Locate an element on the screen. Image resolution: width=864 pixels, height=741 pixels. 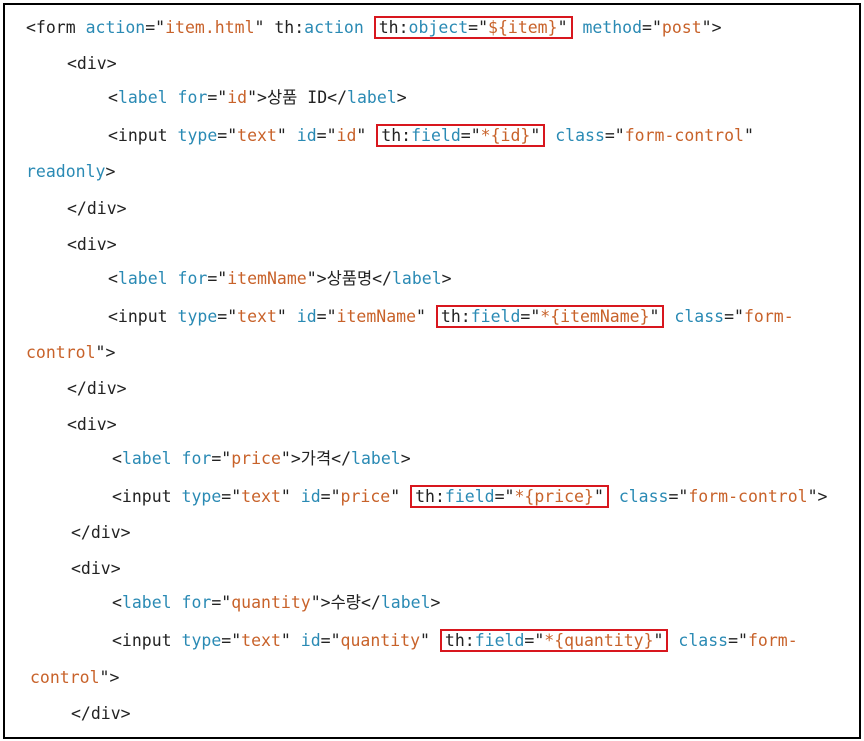
code-token: < is located at coordinates (117, 602).